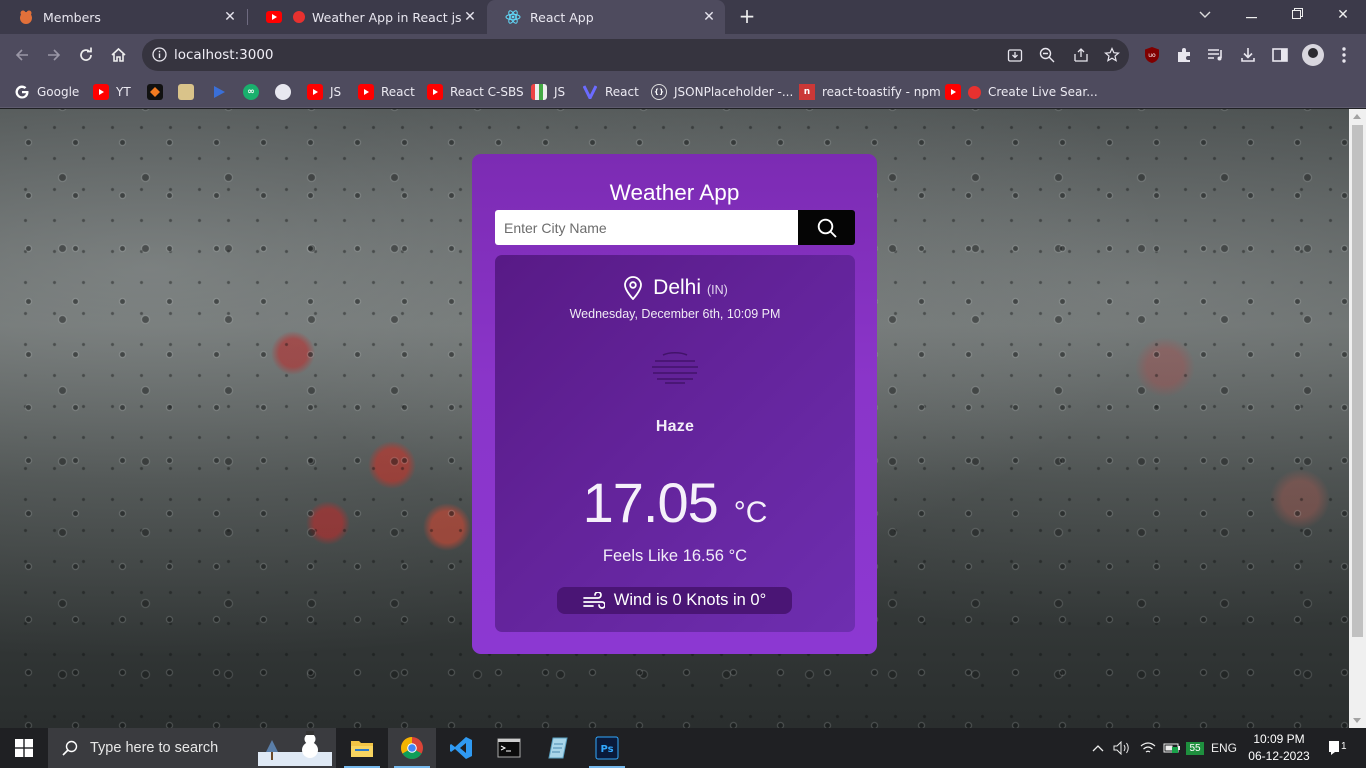 This screenshot has width=1366, height=768. What do you see at coordinates (254, 92) in the screenshot?
I see `bookmark-green: ∞` at bounding box center [254, 92].